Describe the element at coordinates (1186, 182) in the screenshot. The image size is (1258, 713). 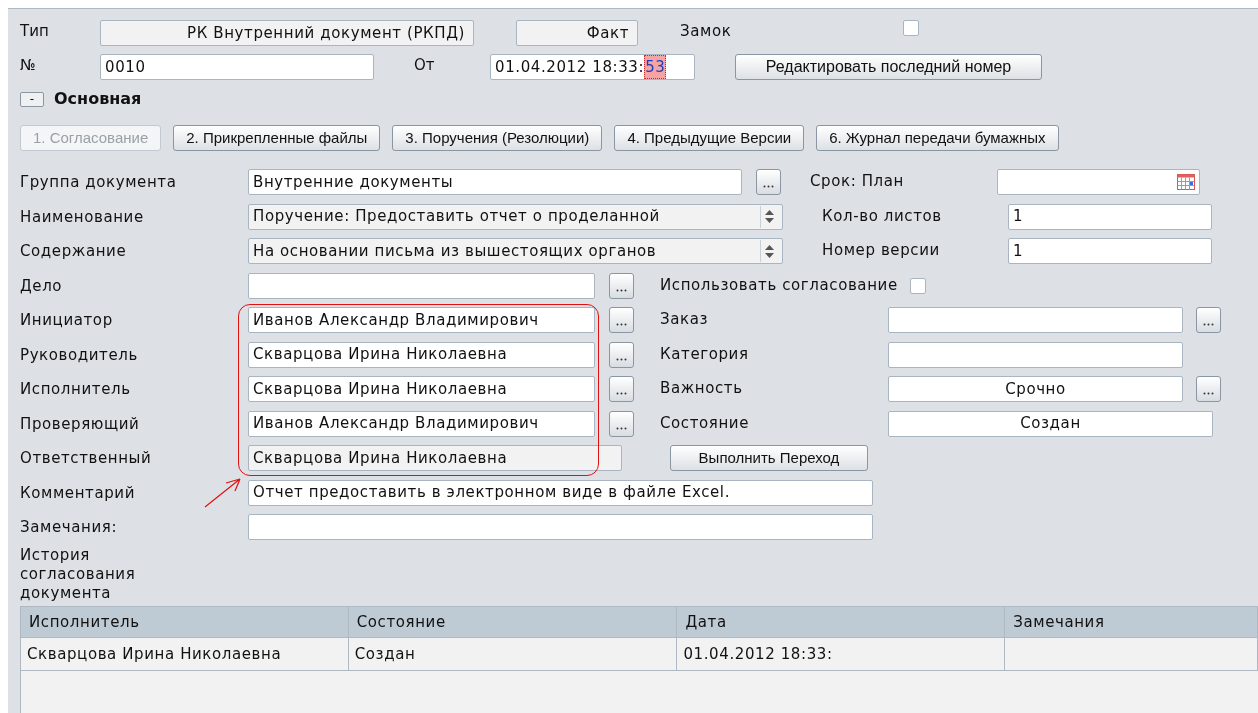
I see `calendar-icon` at that location.